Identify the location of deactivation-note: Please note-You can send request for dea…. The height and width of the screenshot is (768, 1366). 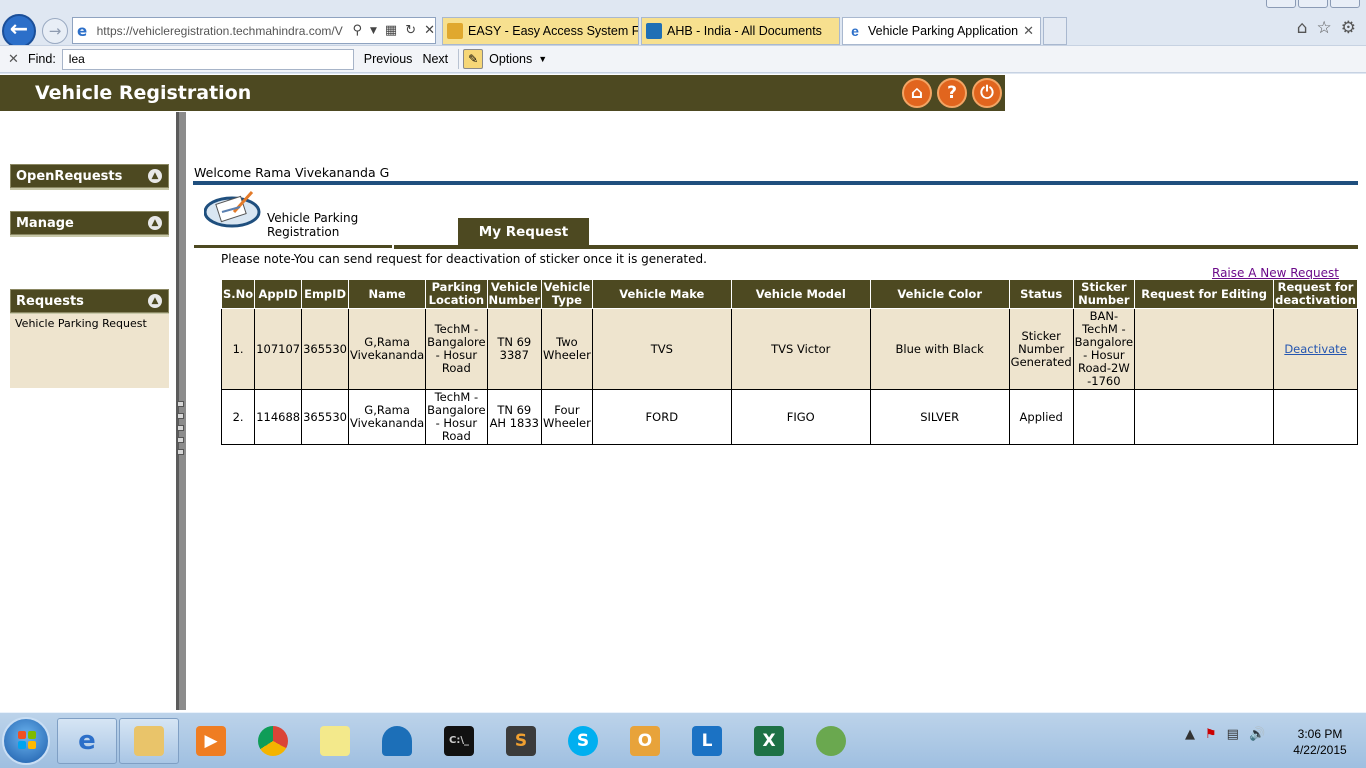
(464, 259).